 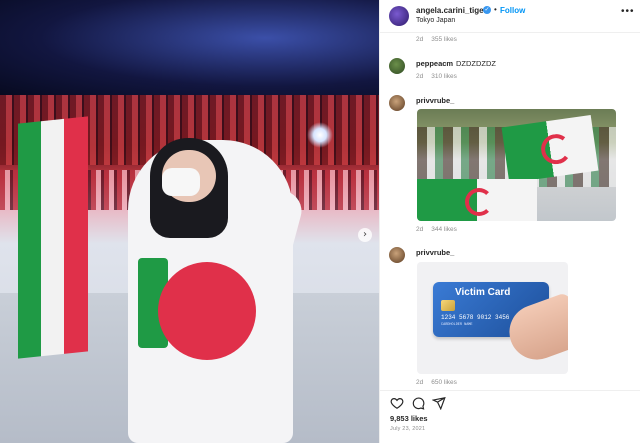 I want to click on comment-icon, so click(x=418, y=403).